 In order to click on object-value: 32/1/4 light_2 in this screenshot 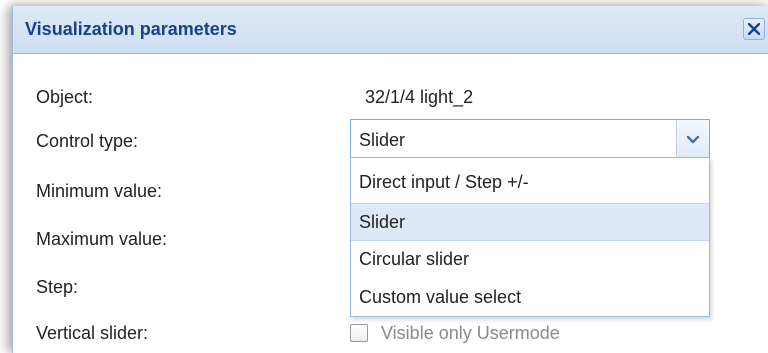, I will do `click(419, 97)`.